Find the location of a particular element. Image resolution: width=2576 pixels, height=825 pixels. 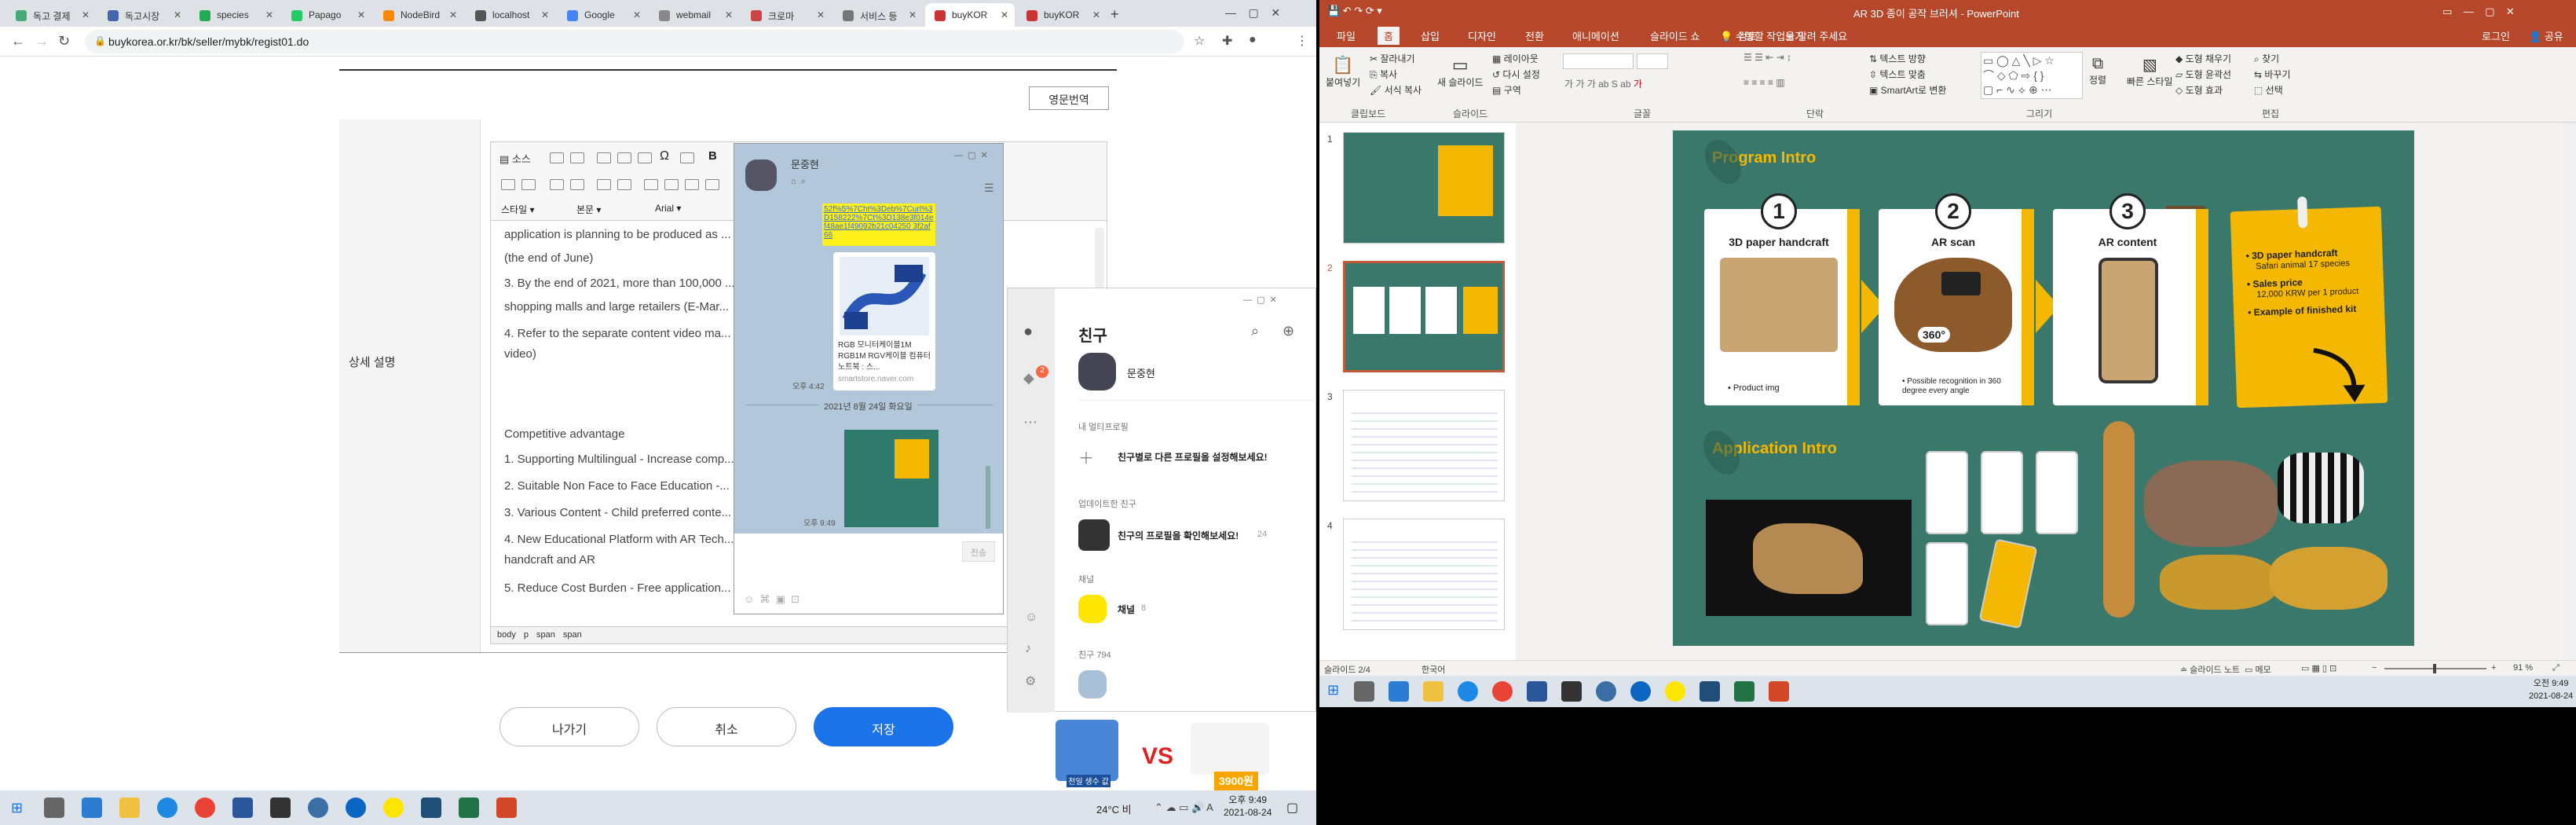

updated-text: 친구의 프로필을 확인해보세요! is located at coordinates (1179, 535).